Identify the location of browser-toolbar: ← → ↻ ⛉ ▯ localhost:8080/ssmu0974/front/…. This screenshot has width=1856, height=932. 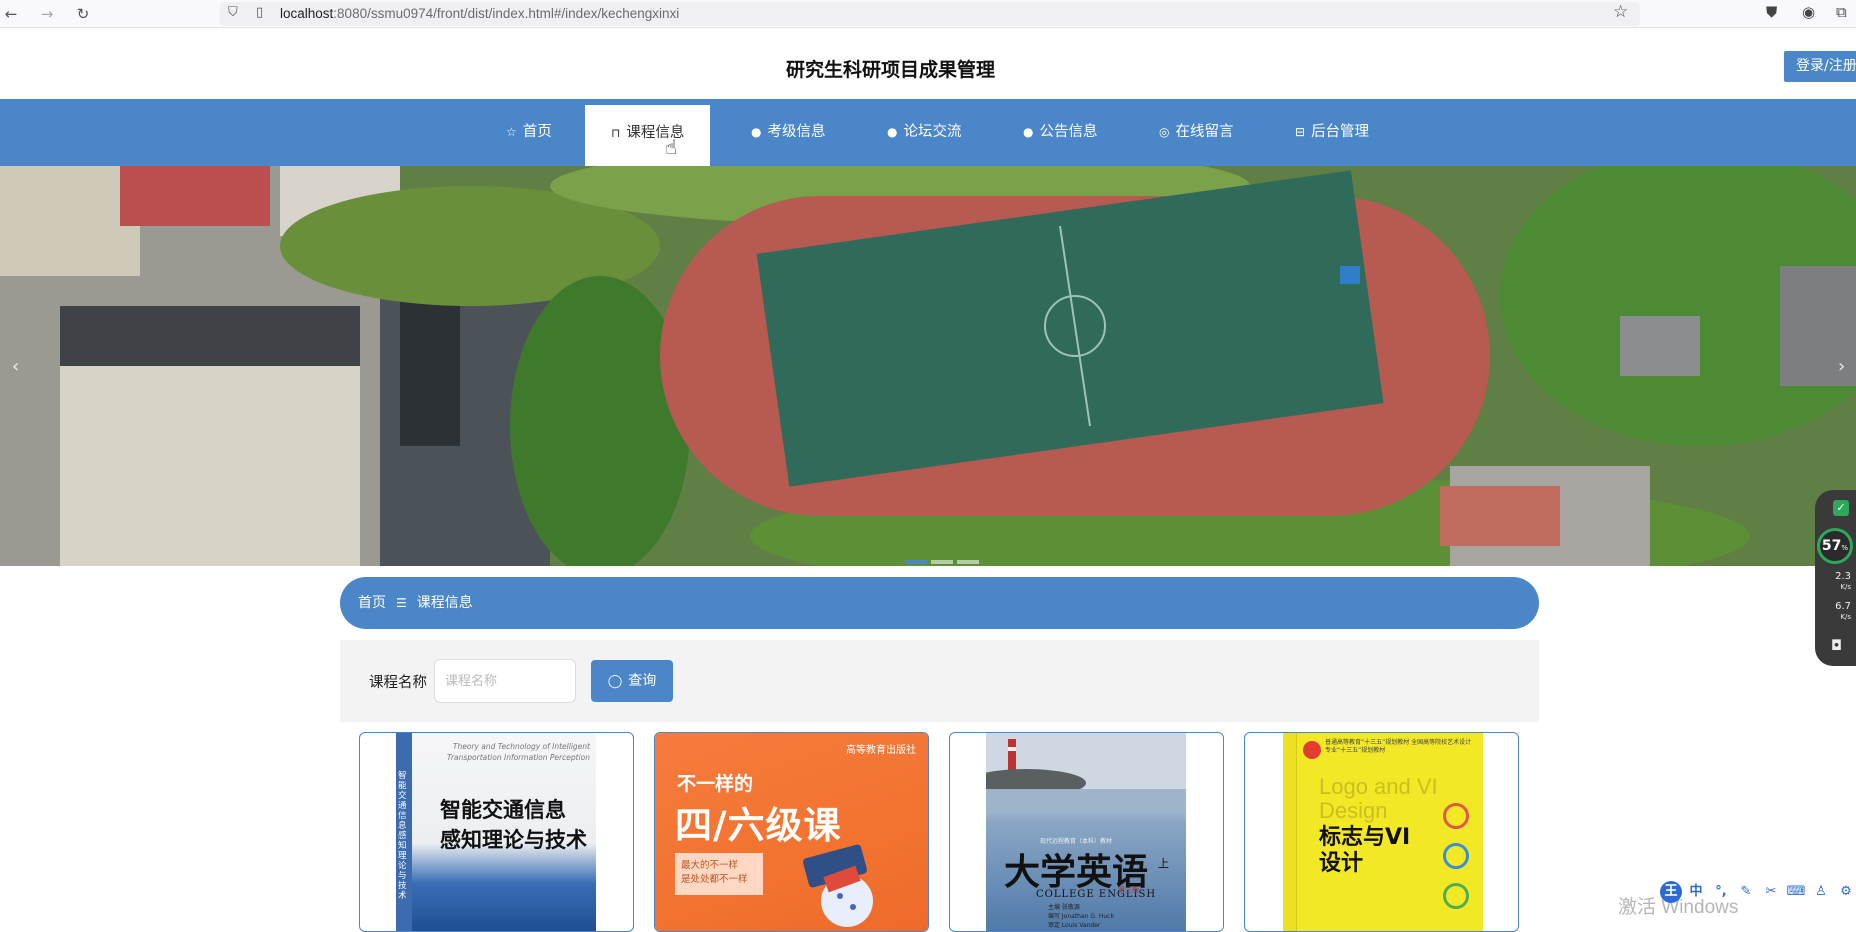
(928, 14).